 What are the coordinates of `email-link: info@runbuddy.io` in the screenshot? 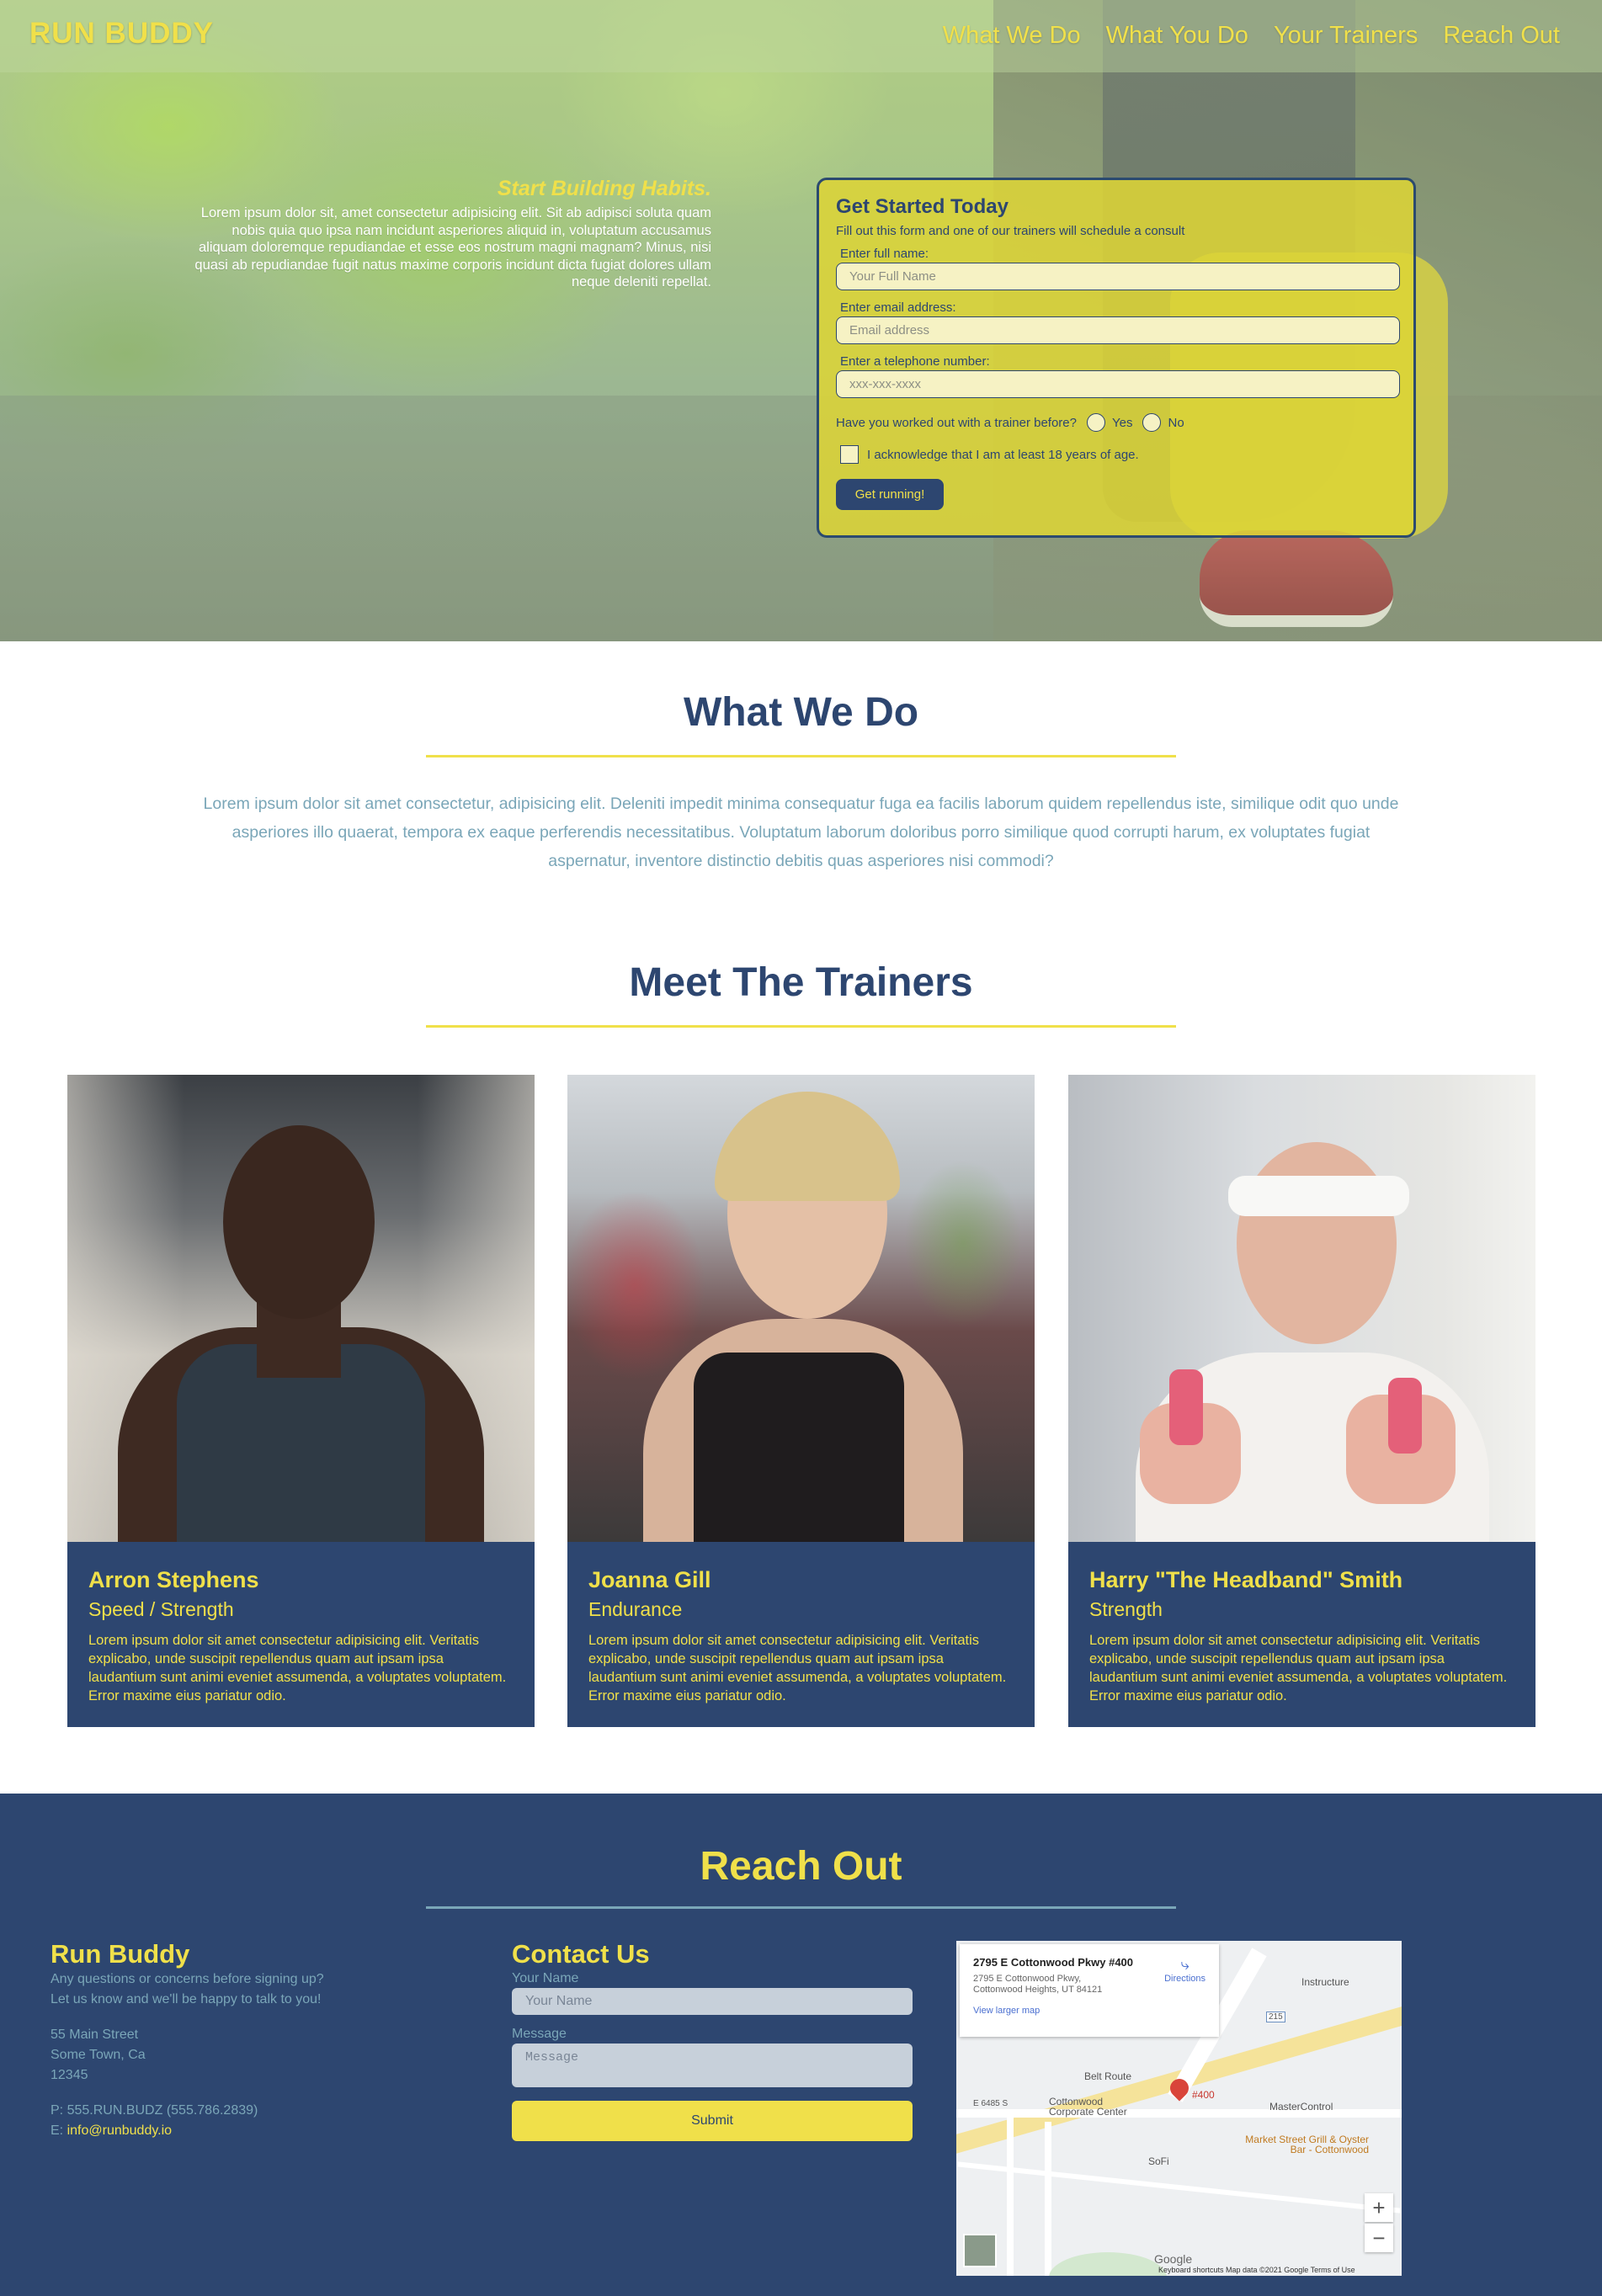 It's located at (119, 2130).